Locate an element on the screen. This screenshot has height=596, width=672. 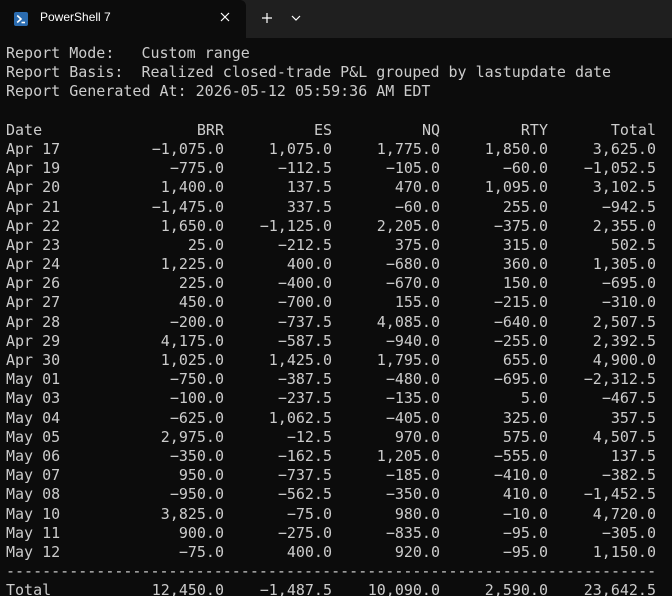
cell-nq: 2,205.0 is located at coordinates (408, 225).